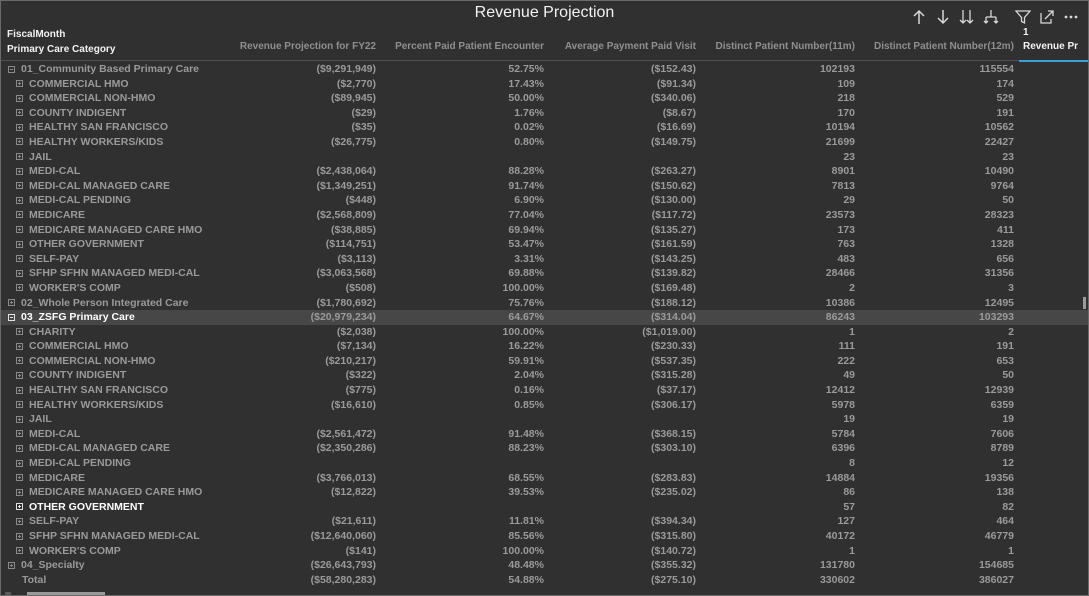 This screenshot has width=1089, height=596. I want to click on cell-percent-paid: 88.28%, so click(526, 171).